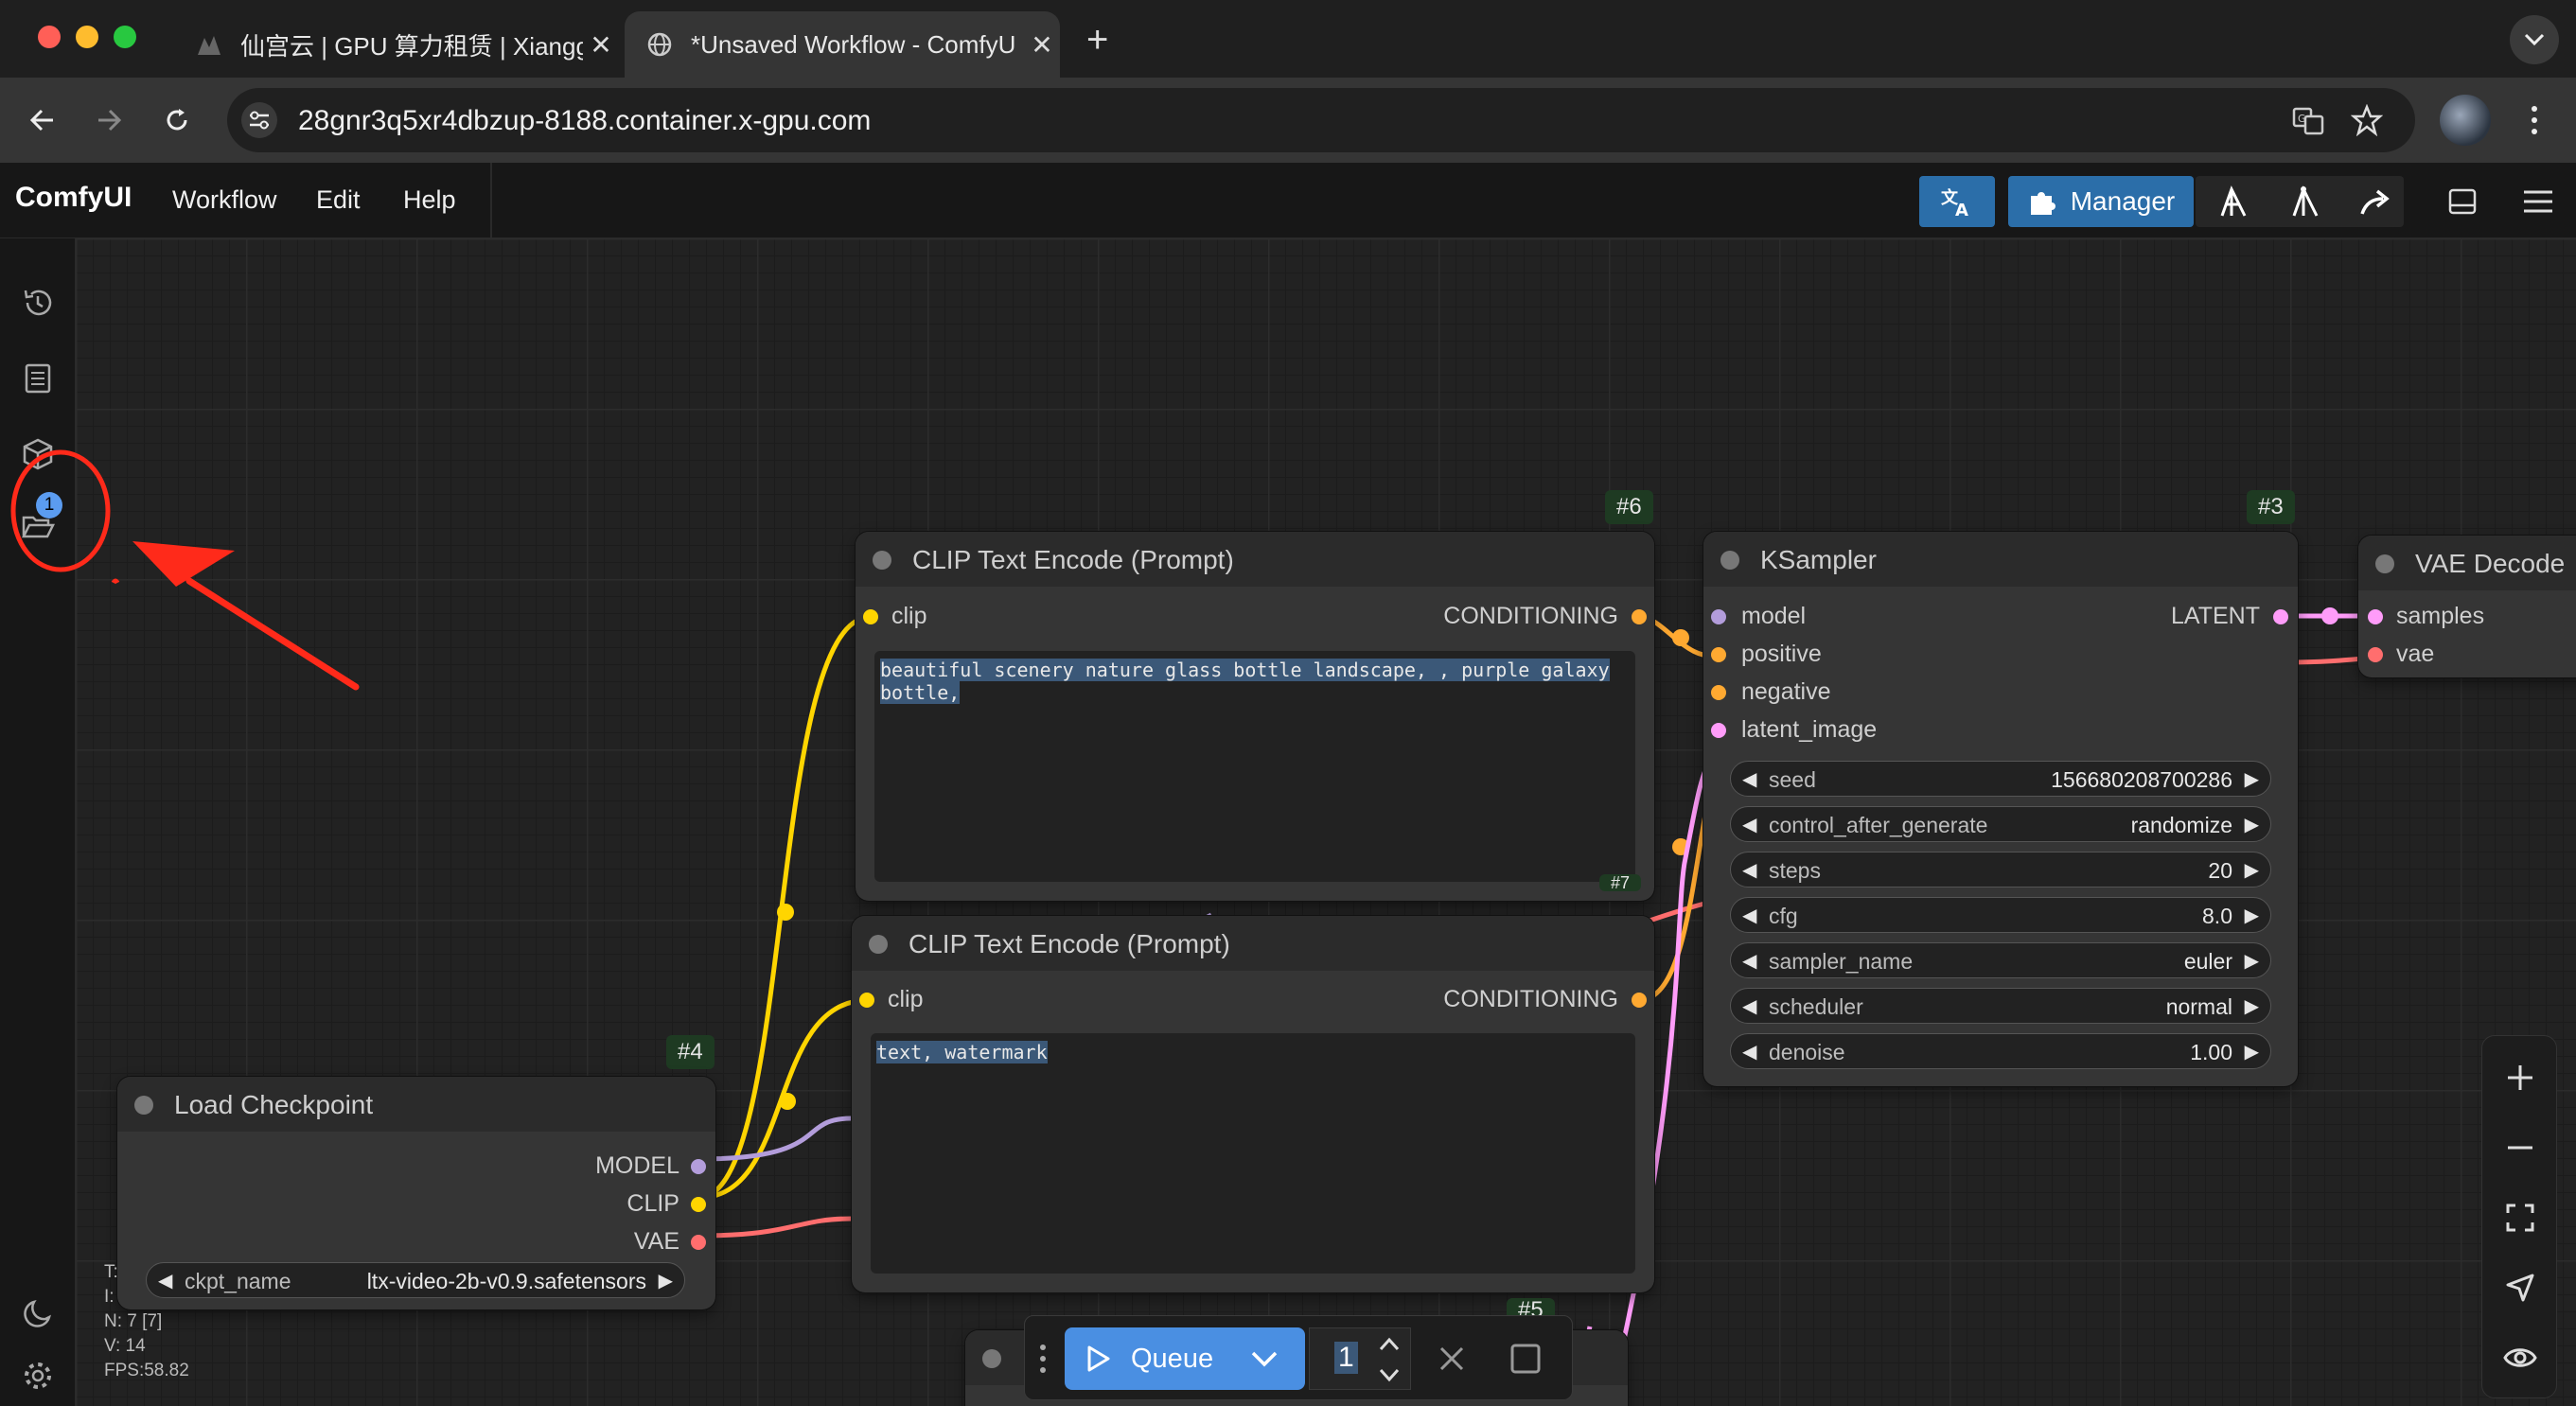 Image resolution: width=2576 pixels, height=1406 pixels. What do you see at coordinates (1389, 1344) in the screenshot?
I see `chevron-up-icon` at bounding box center [1389, 1344].